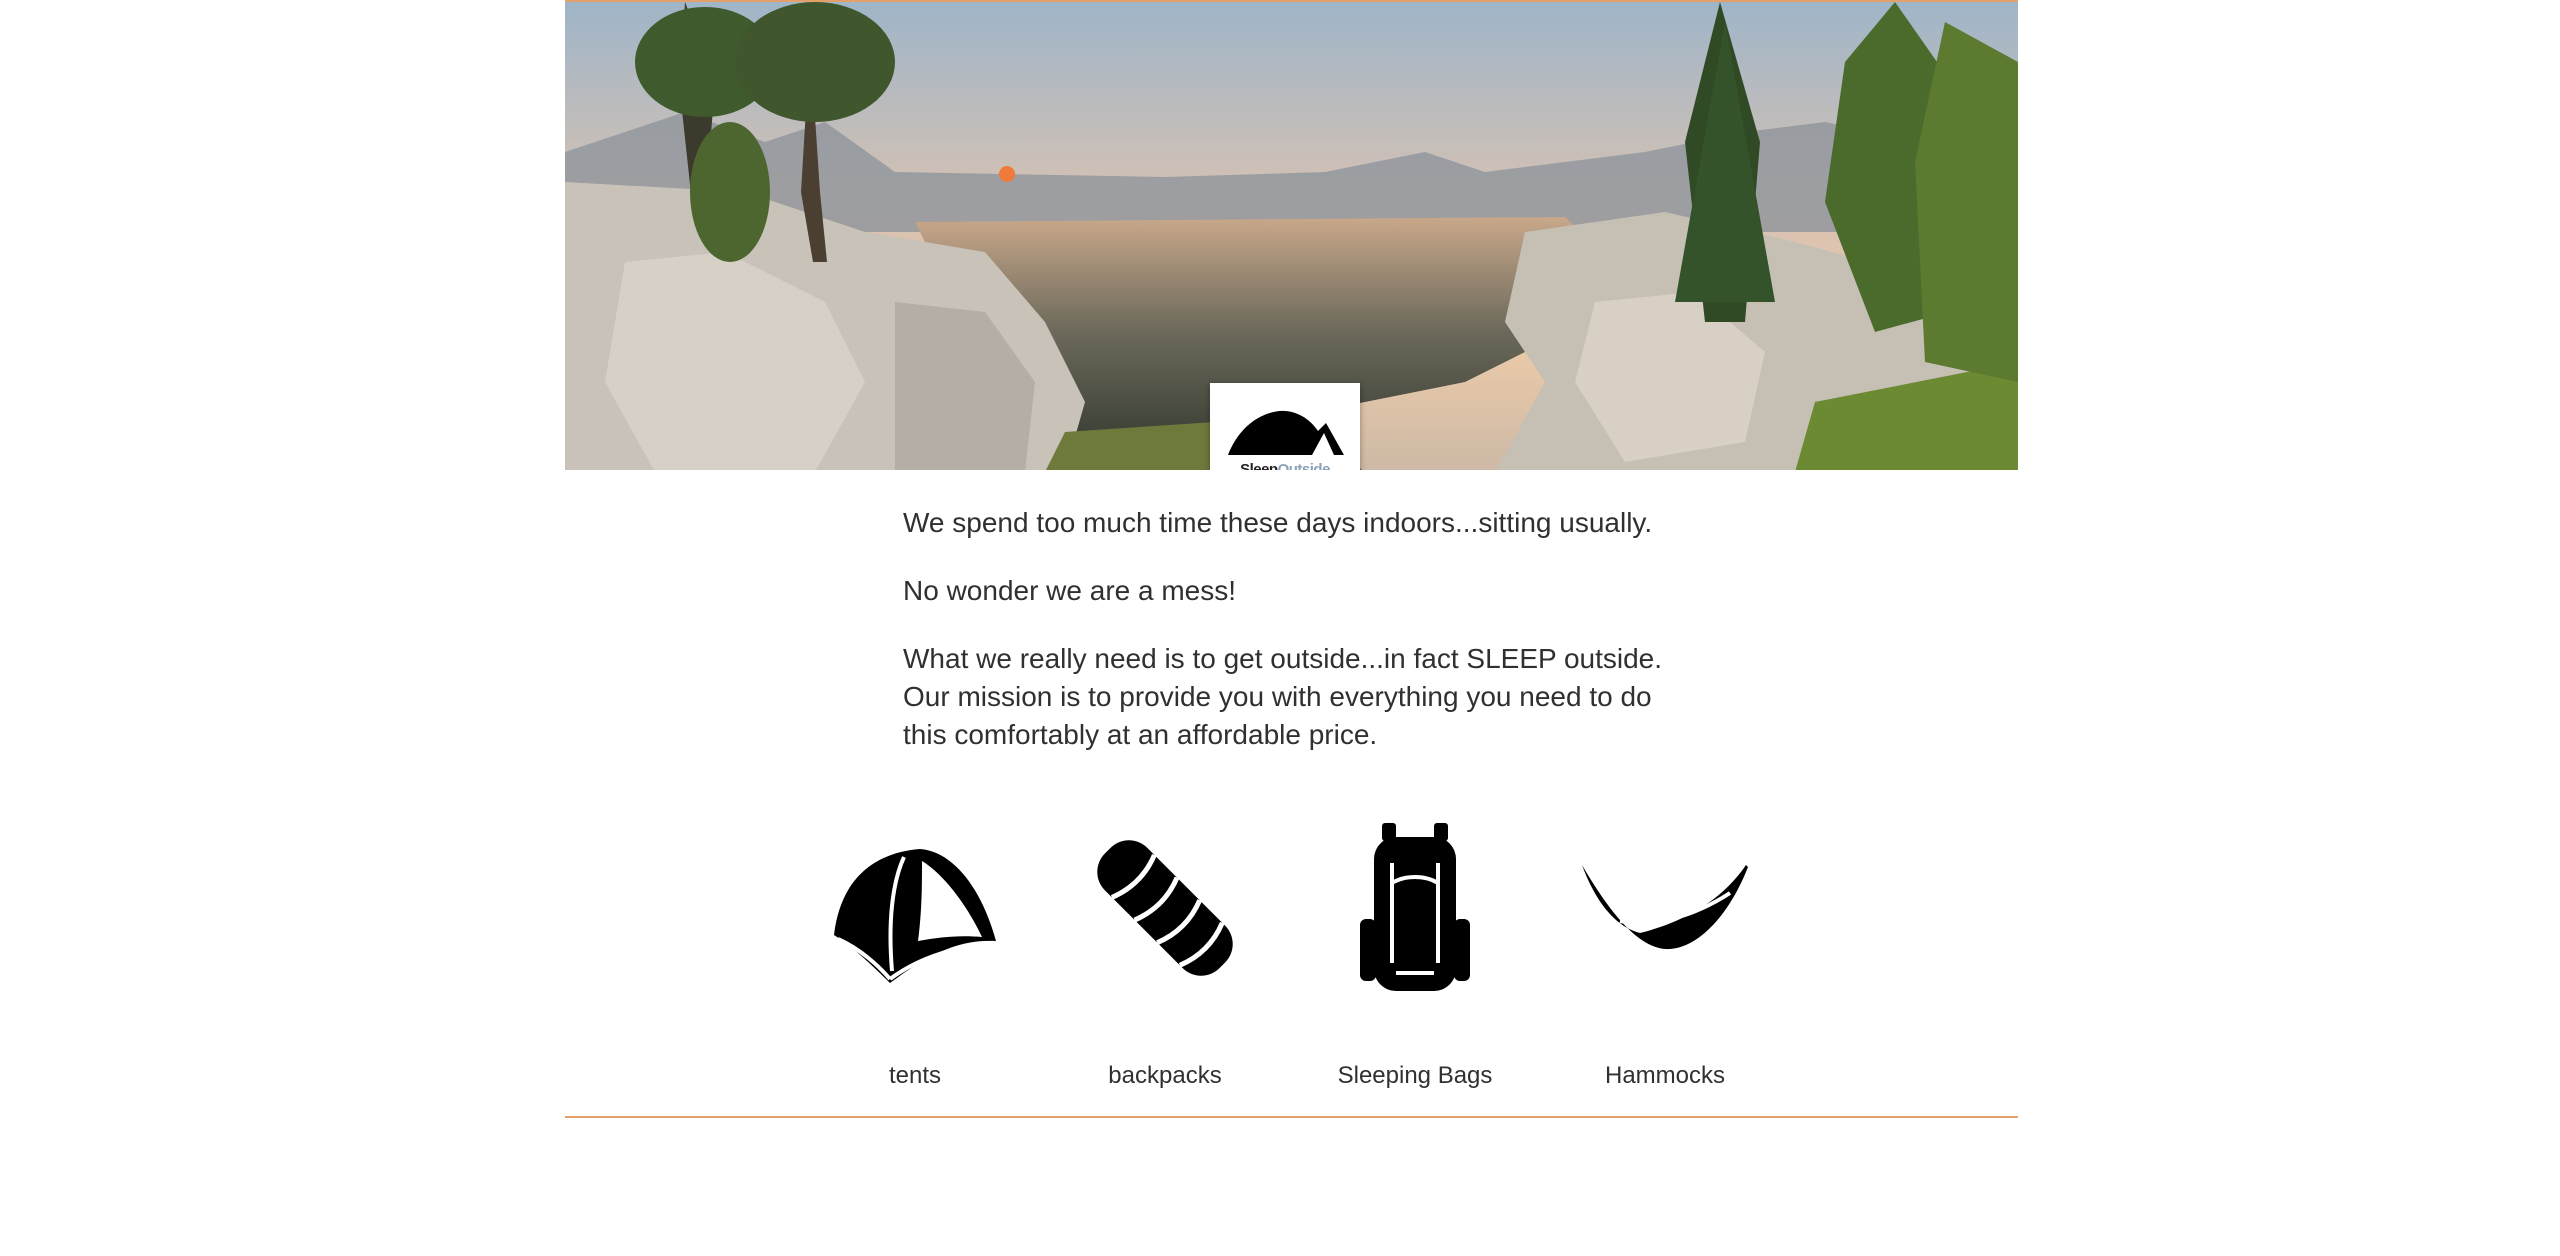 The width and height of the screenshot is (2560, 1256). I want to click on category-label-backpacks: backpacks, so click(1165, 1075).